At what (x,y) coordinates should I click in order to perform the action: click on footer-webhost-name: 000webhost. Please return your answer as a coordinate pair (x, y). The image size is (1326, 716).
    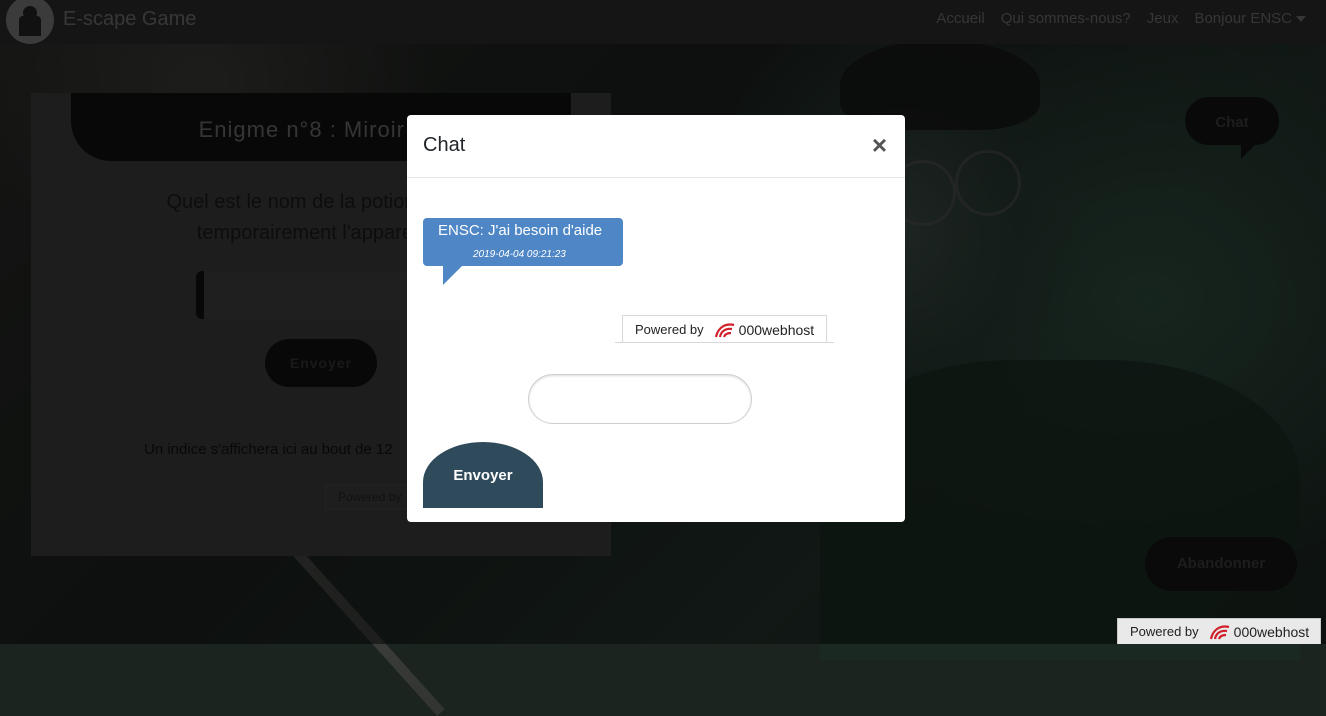
    Looking at the image, I should click on (1271, 631).